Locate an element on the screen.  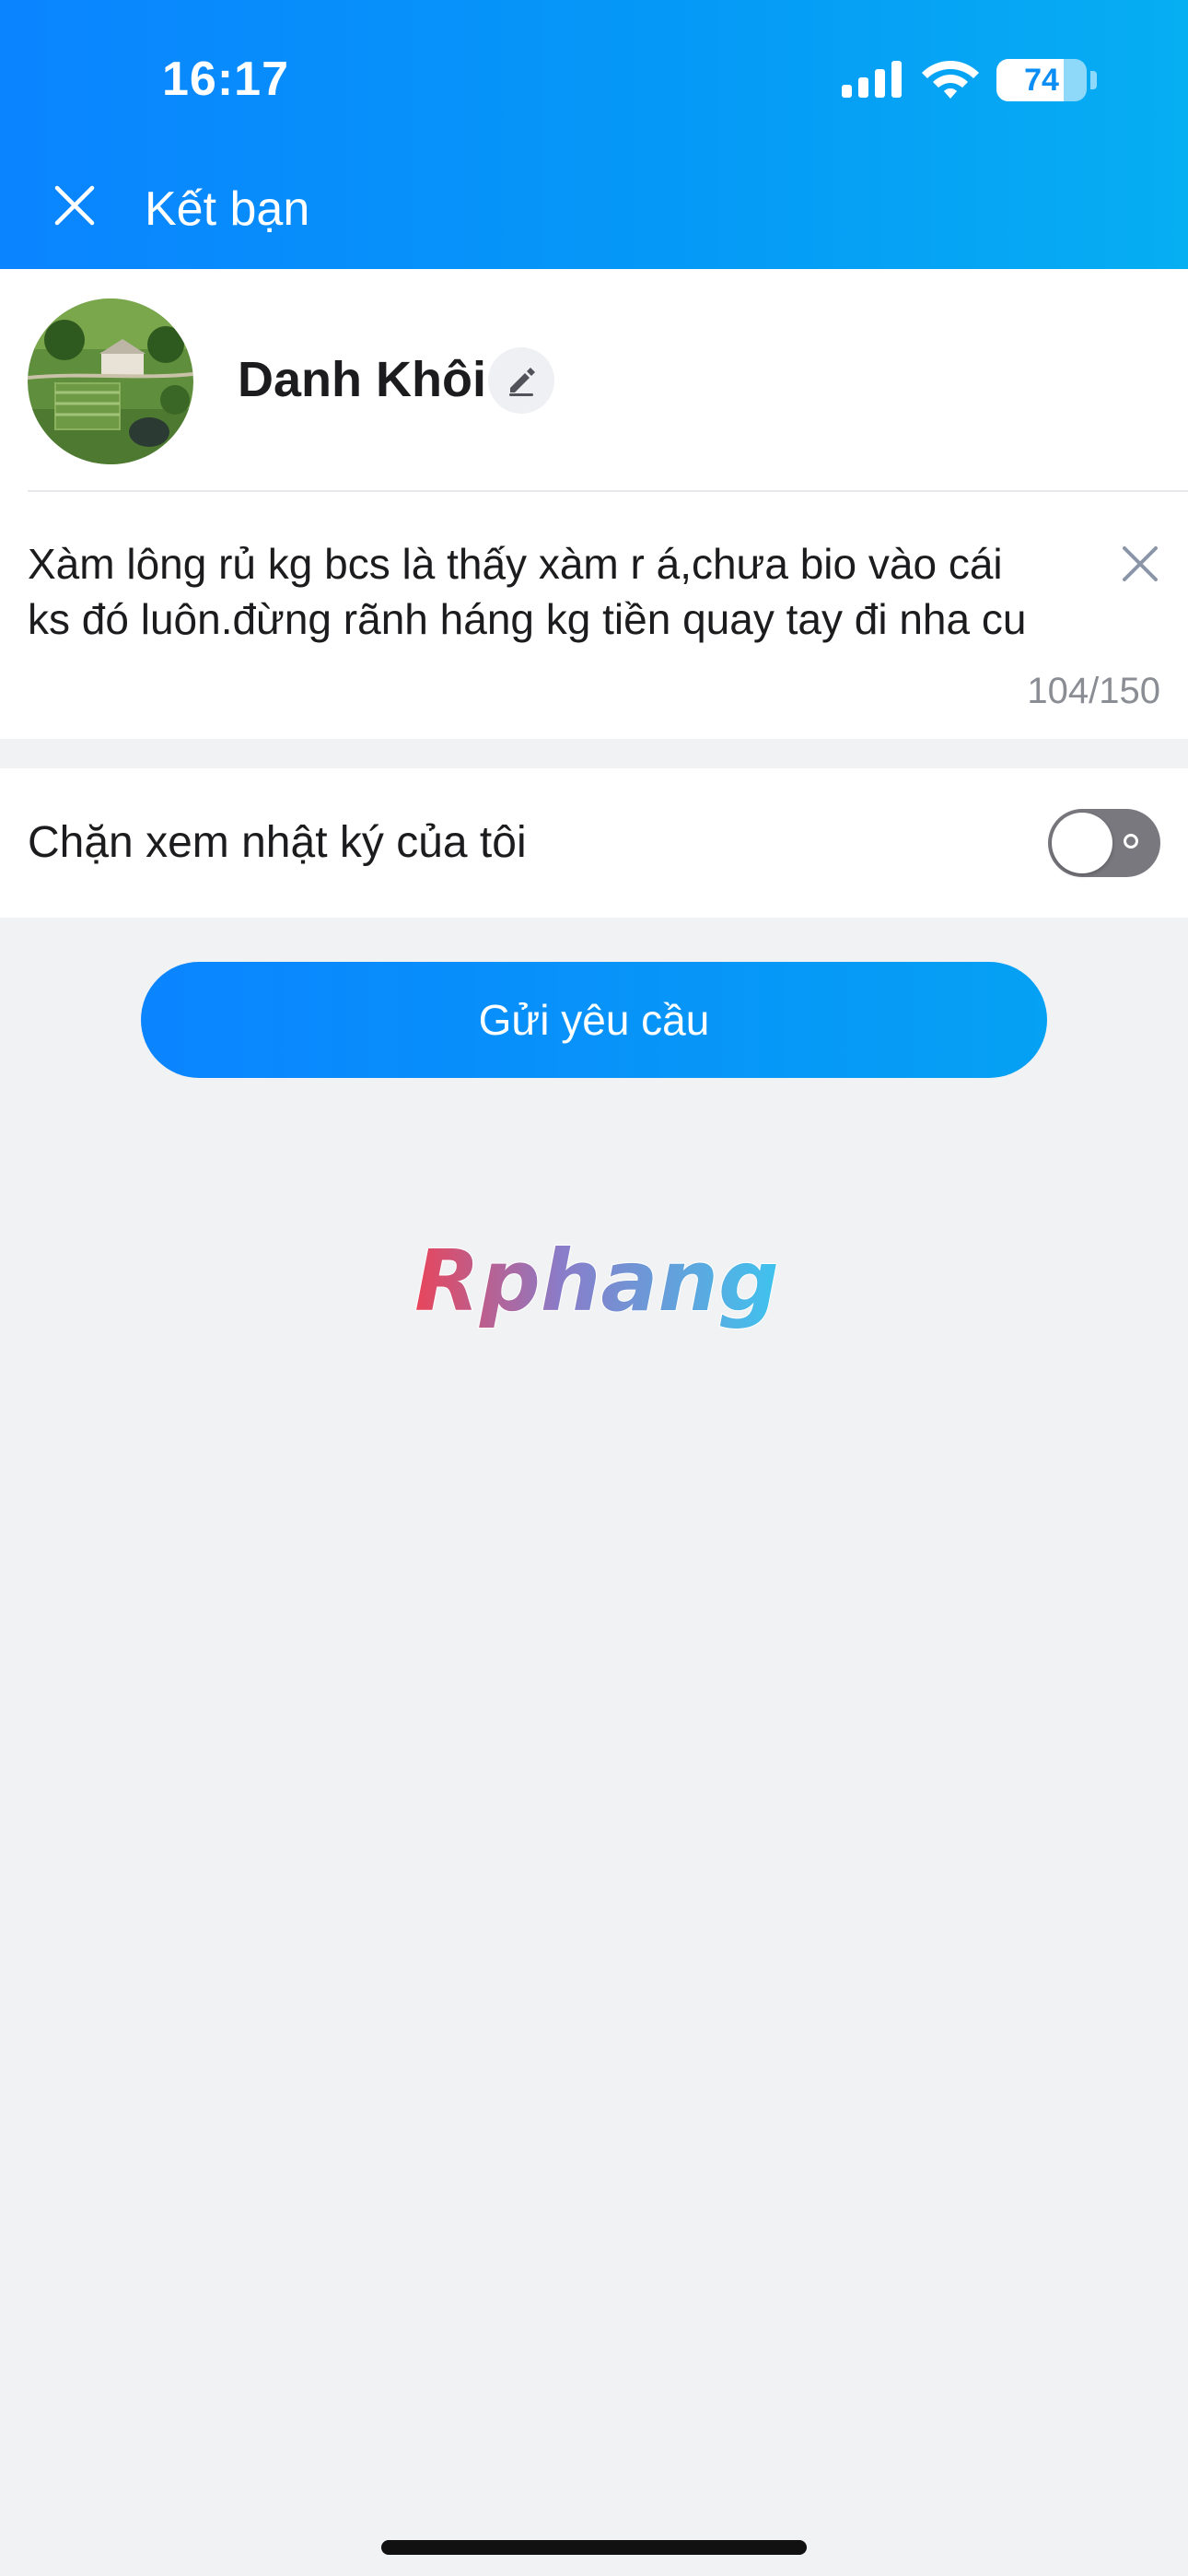
close-icon is located at coordinates (75, 205).